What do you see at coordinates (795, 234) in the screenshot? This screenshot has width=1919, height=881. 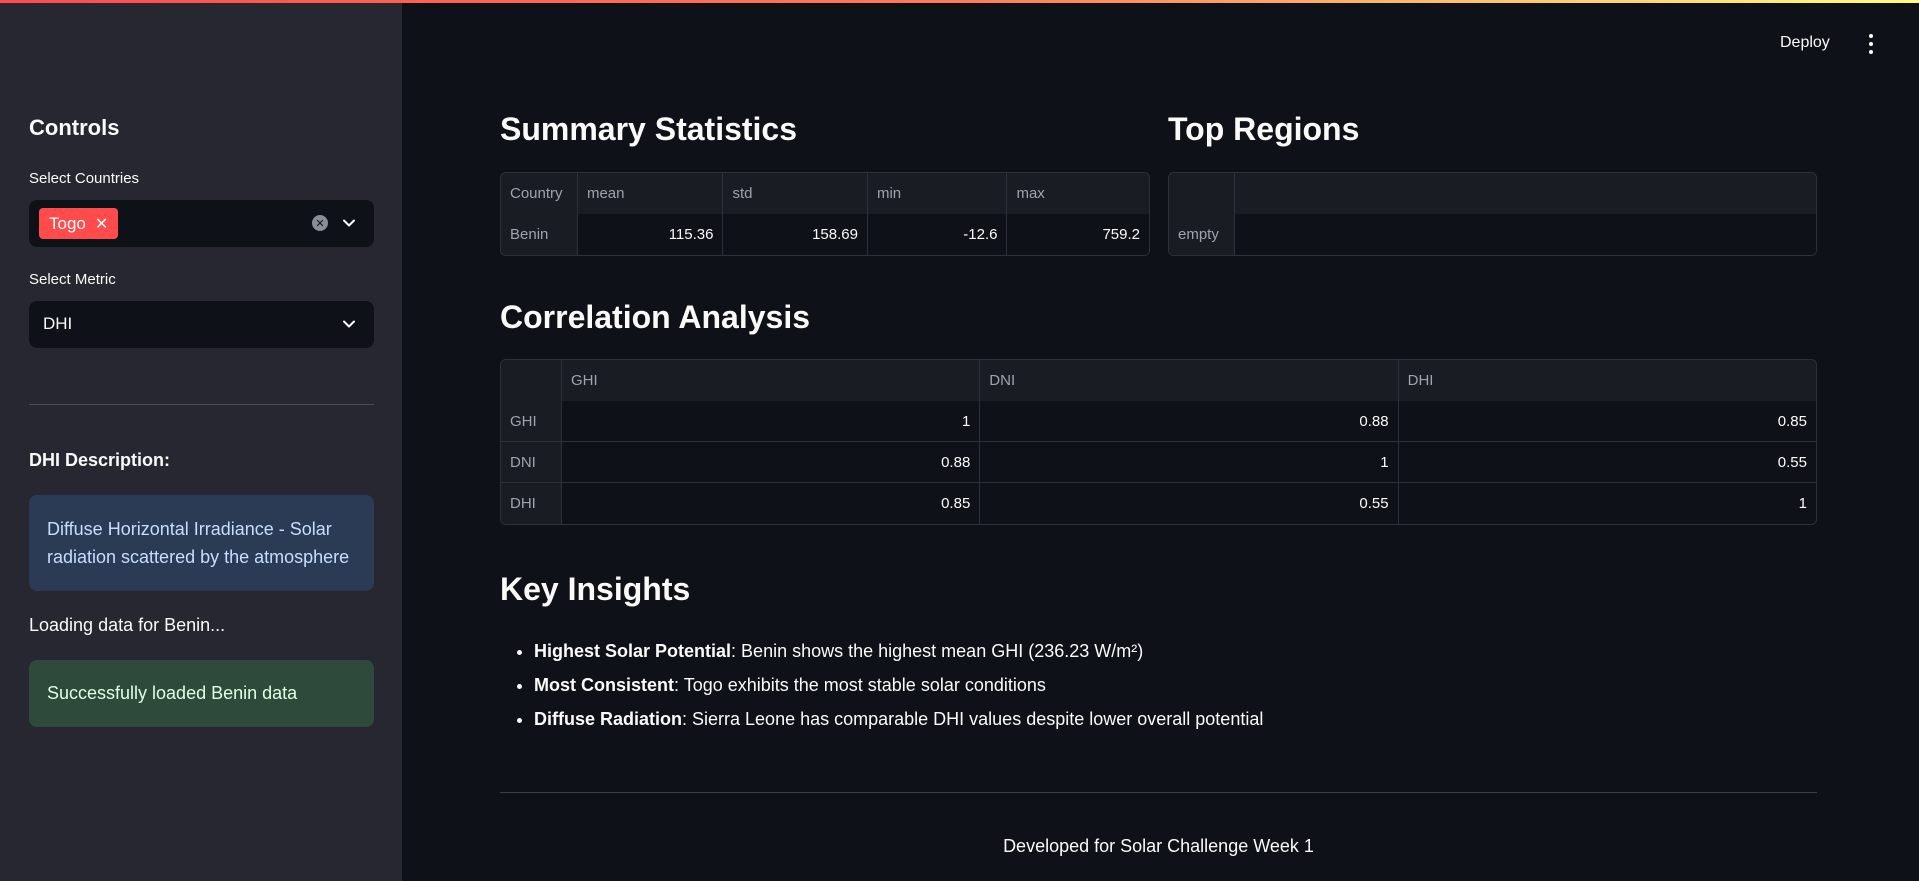 I see `table-cell: 158.69` at bounding box center [795, 234].